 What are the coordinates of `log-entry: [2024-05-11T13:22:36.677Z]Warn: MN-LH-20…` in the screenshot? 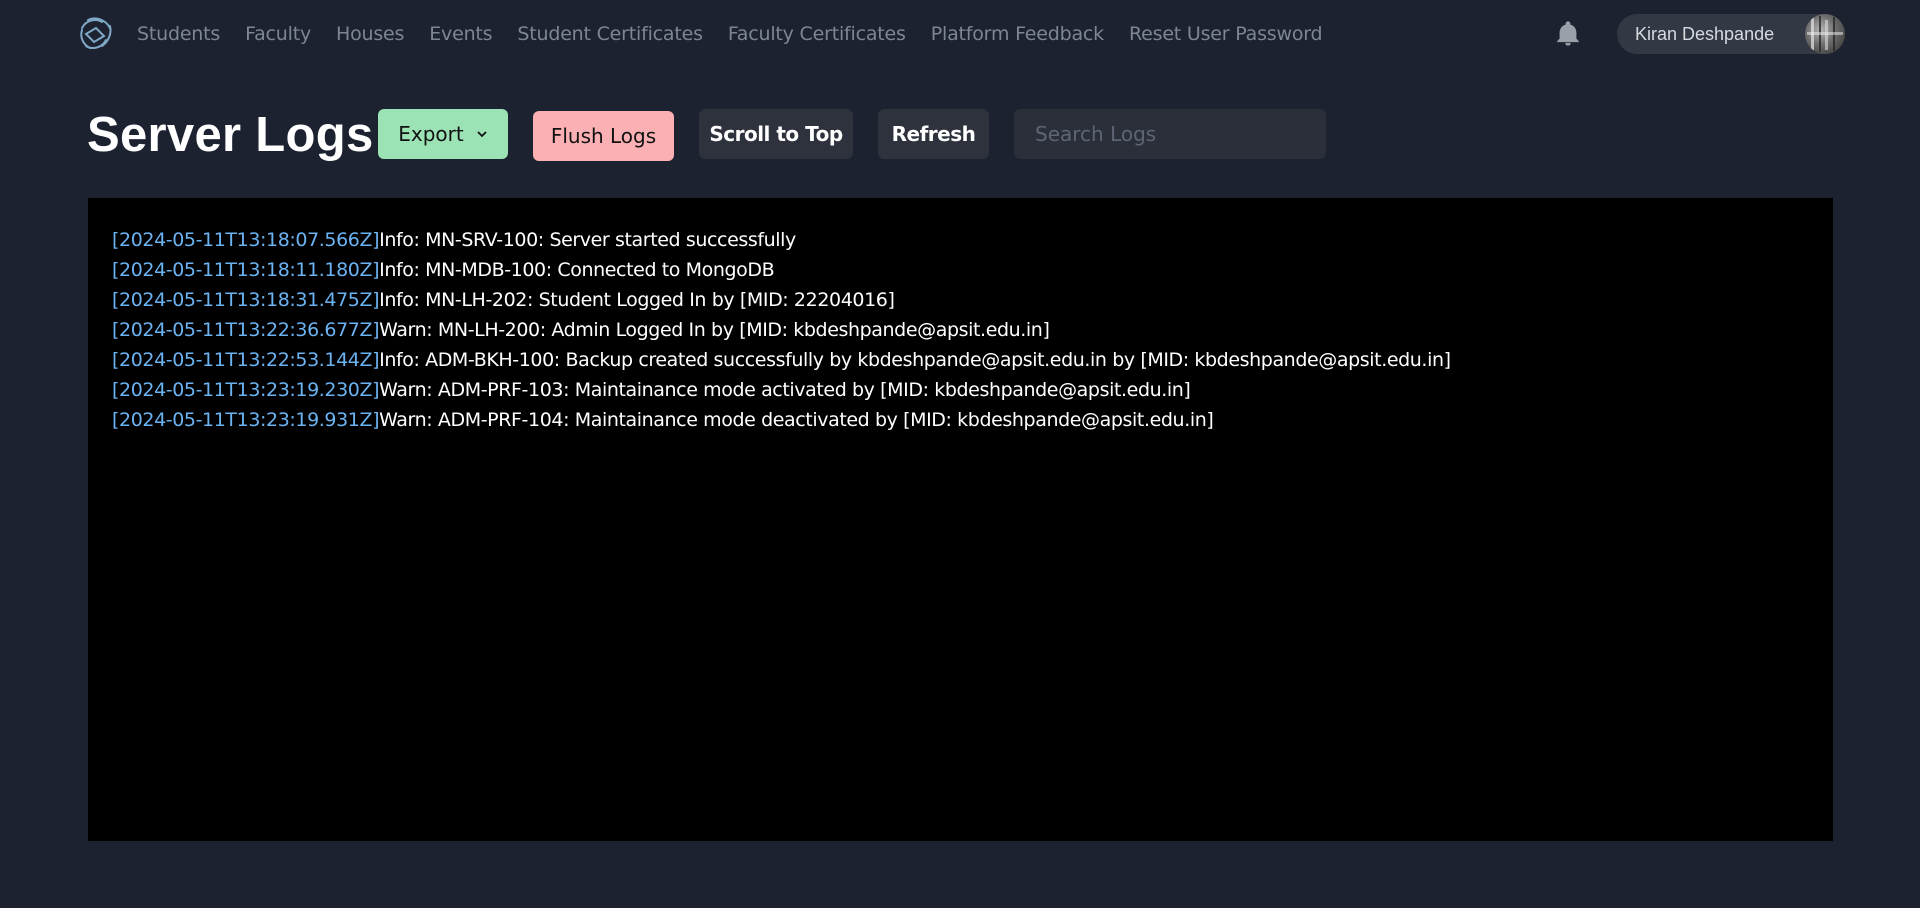 It's located at (972, 330).